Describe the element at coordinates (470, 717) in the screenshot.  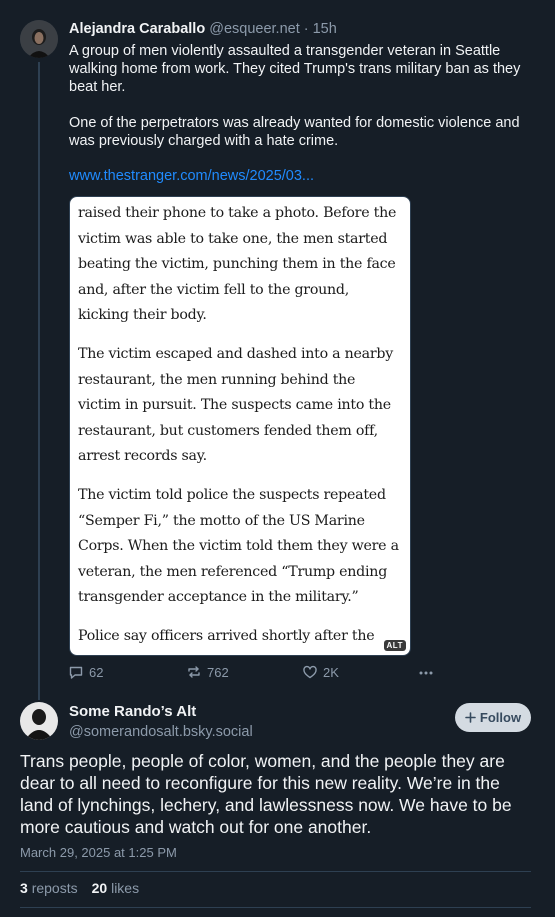
I see `plus-icon` at that location.